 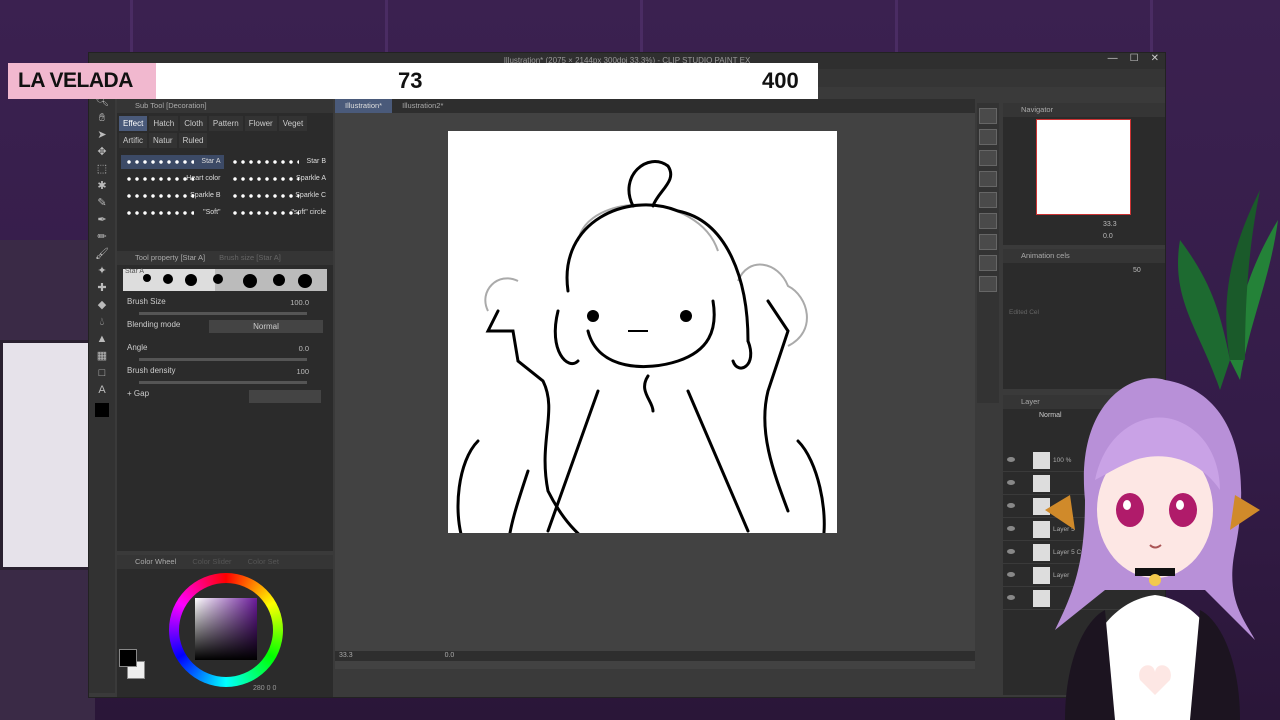 I want to click on tab-hatch: Hatch, so click(x=164, y=123).